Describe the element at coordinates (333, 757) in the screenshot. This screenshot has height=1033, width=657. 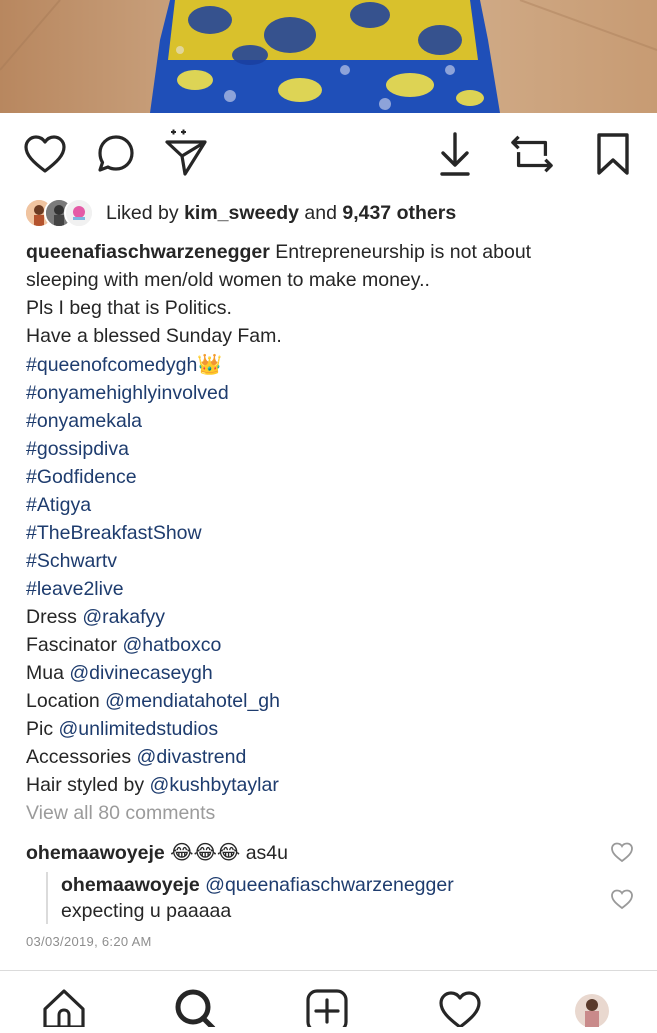
I see `credit-line: Accessories @divastrend` at that location.